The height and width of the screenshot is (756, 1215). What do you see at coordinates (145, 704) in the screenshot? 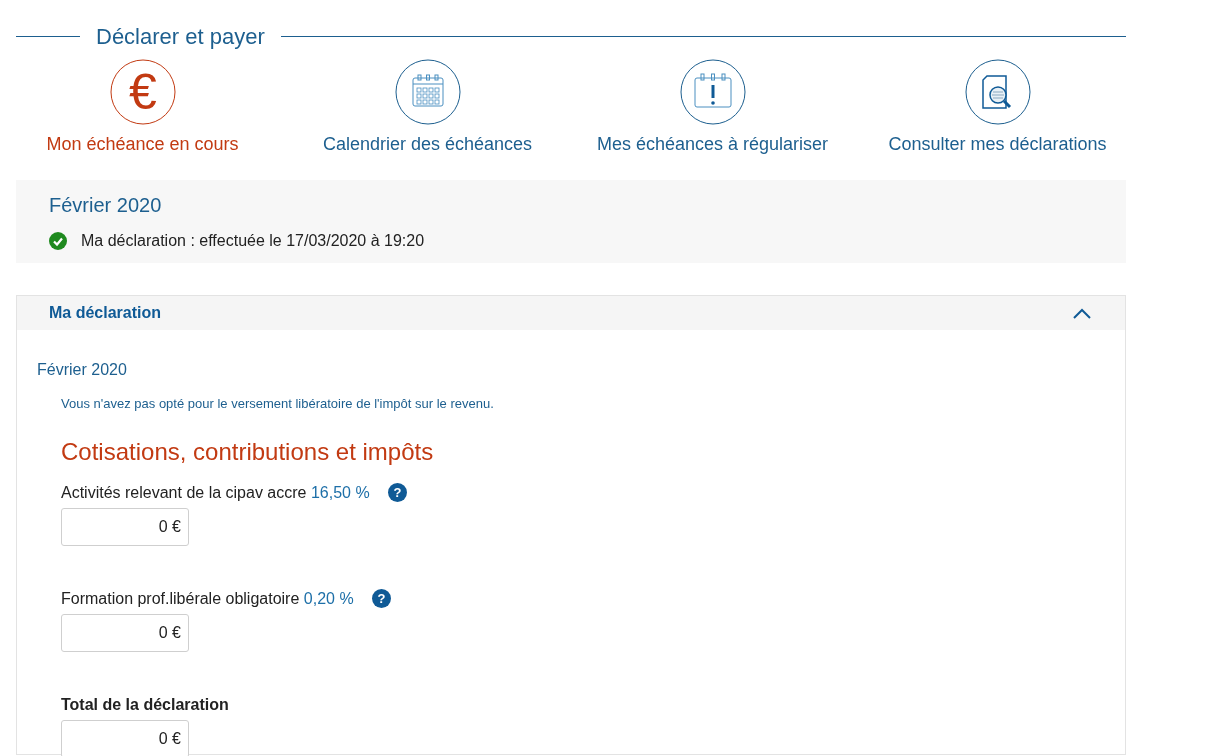
I see `field-label: Total de la déclaration` at bounding box center [145, 704].